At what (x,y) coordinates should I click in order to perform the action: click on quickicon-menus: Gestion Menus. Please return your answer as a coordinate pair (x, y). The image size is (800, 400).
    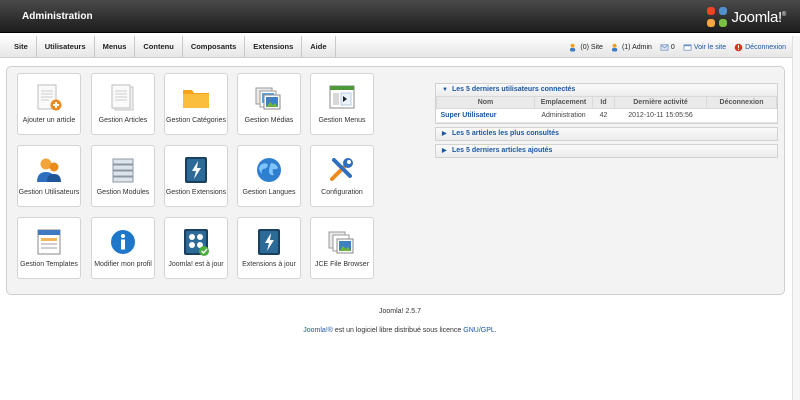
    Looking at the image, I should click on (342, 104).